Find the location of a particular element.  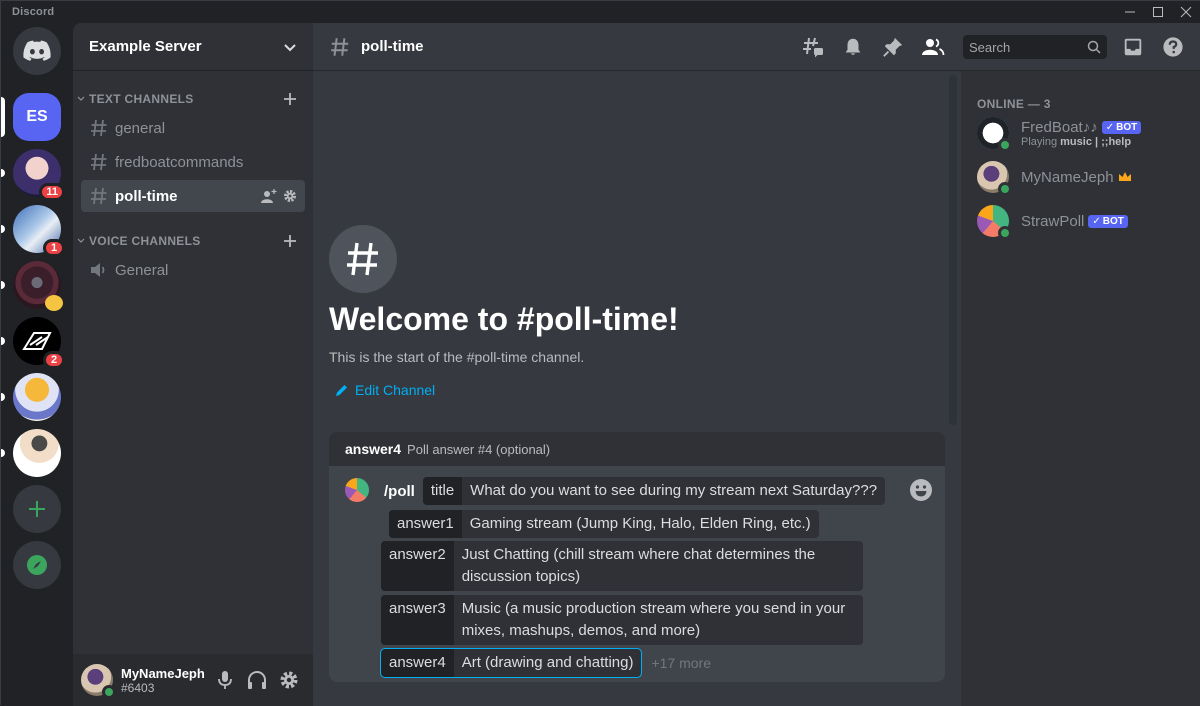

category-label: VOICE CHANNELS is located at coordinates (145, 241).